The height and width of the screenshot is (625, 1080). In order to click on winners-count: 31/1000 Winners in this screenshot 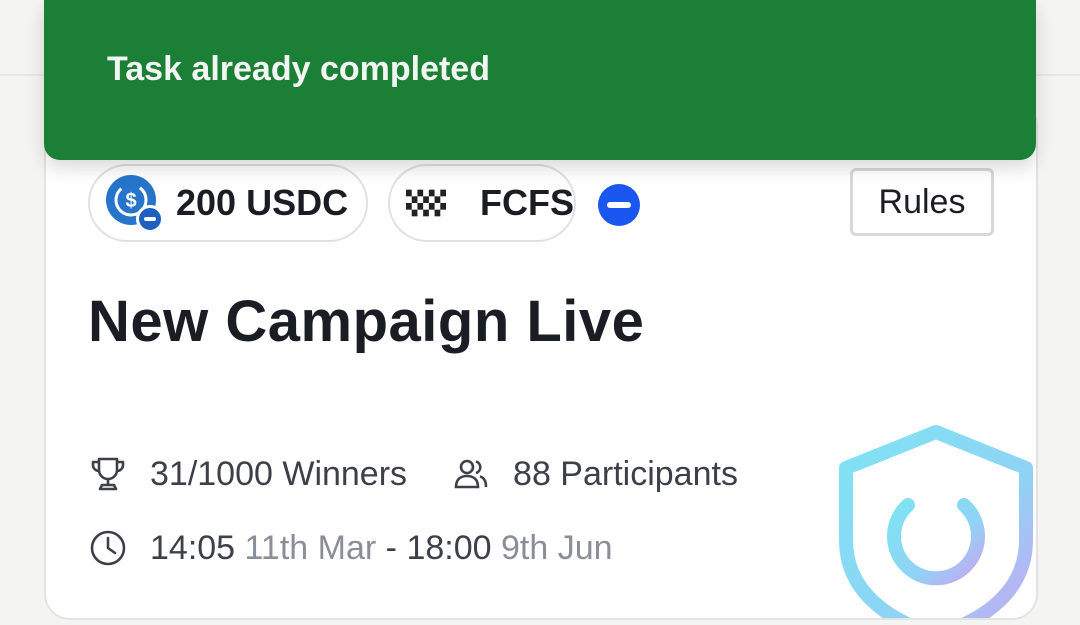, I will do `click(279, 473)`.